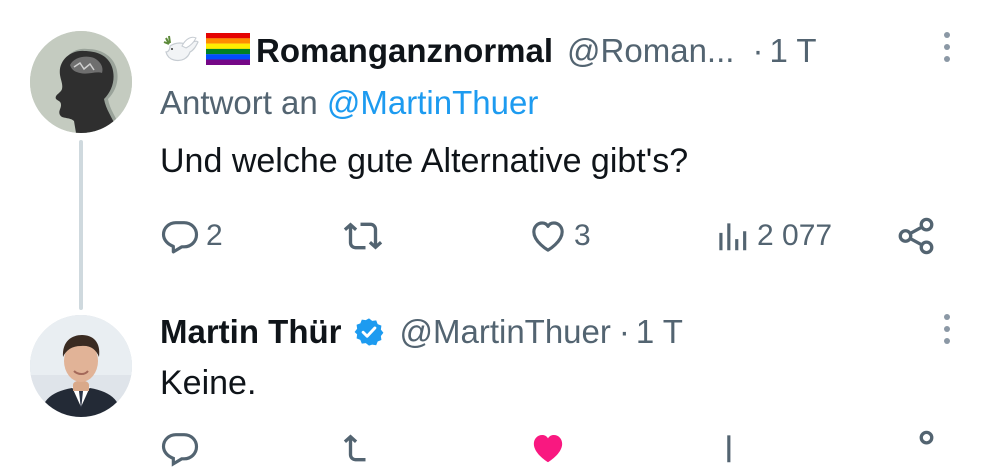 This screenshot has width=1000, height=470. Describe the element at coordinates (250, 332) in the screenshot. I see `author-display-name: Martin Thür` at that location.